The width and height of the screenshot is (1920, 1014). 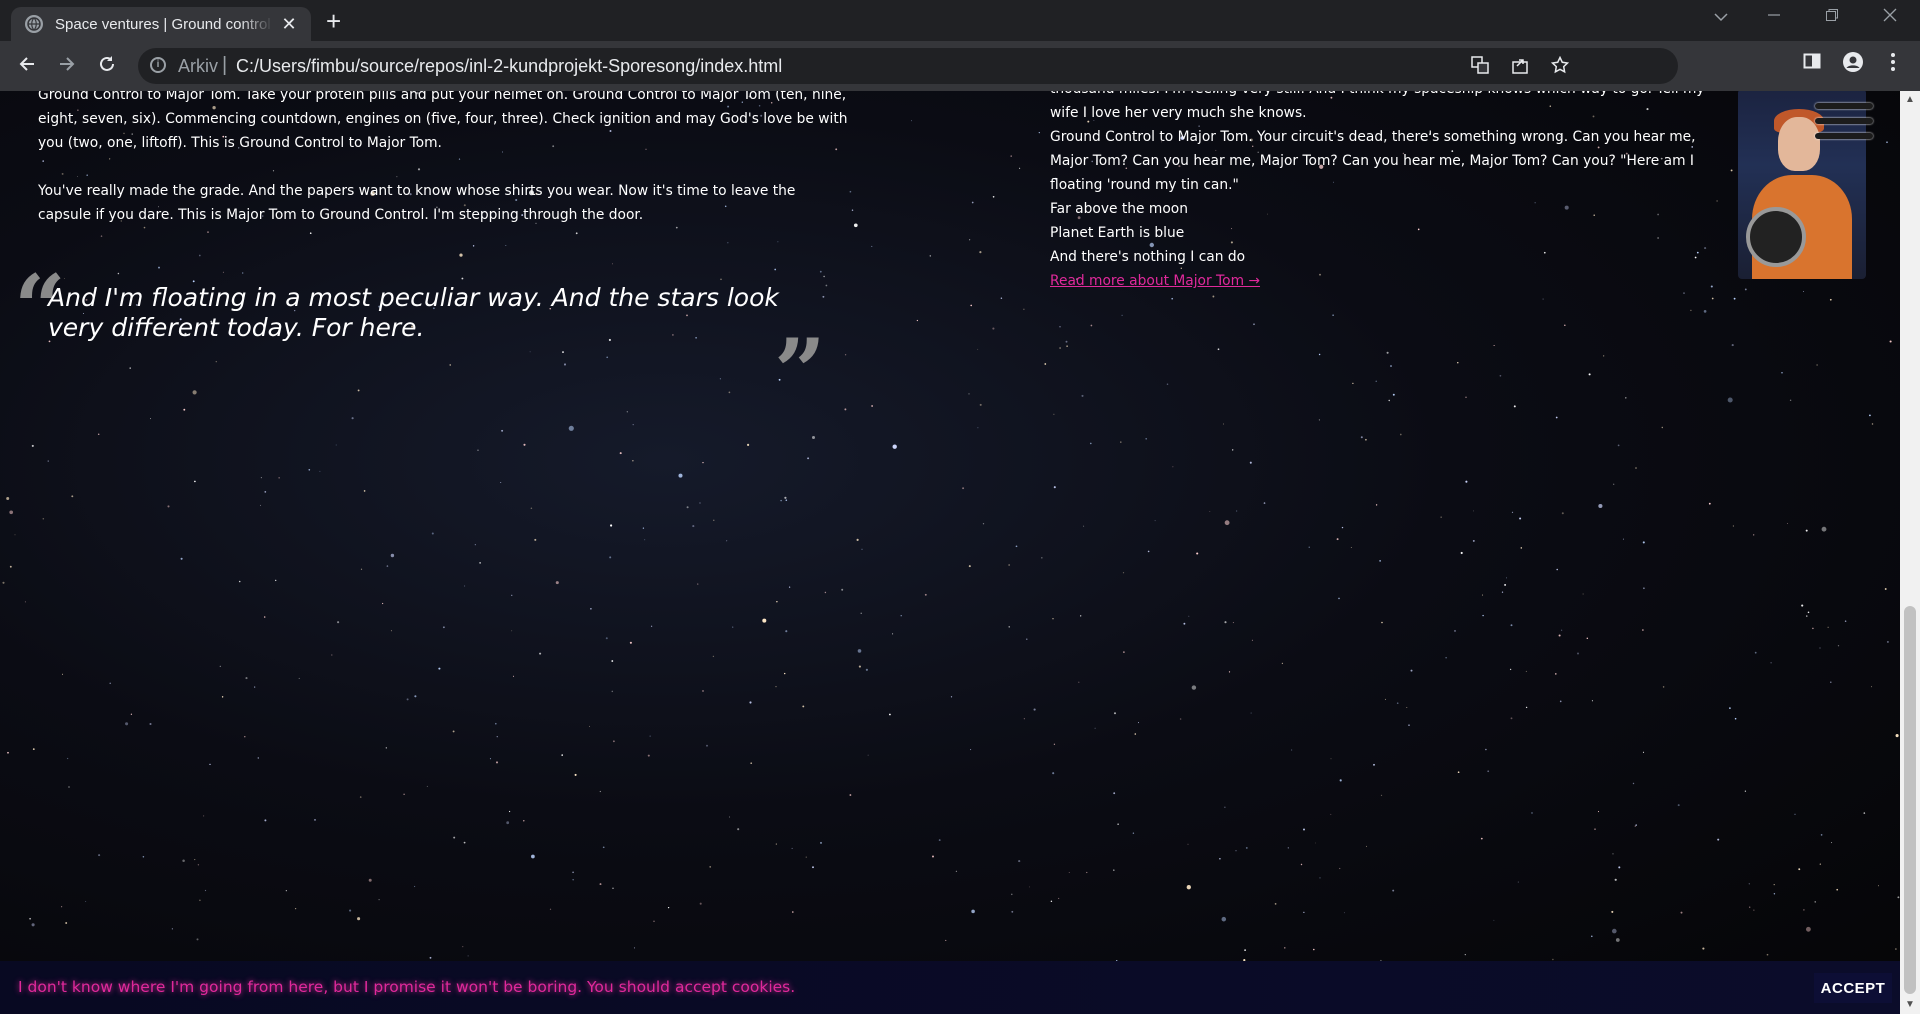 What do you see at coordinates (107, 66) in the screenshot?
I see `reload-icon` at bounding box center [107, 66].